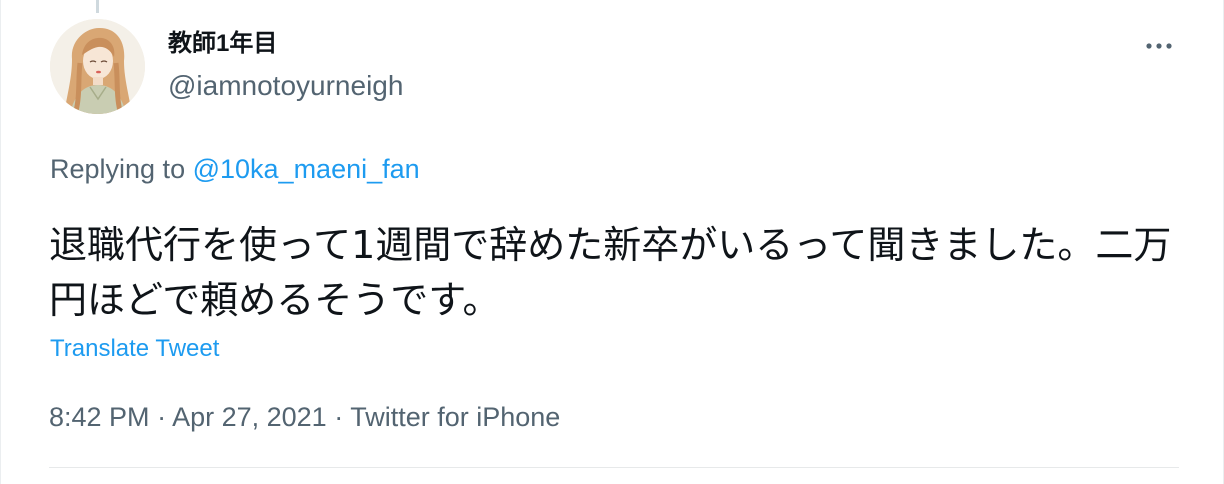 This screenshot has height=484, width=1224. What do you see at coordinates (121, 169) in the screenshot?
I see `replying-to-label: Replying to` at bounding box center [121, 169].